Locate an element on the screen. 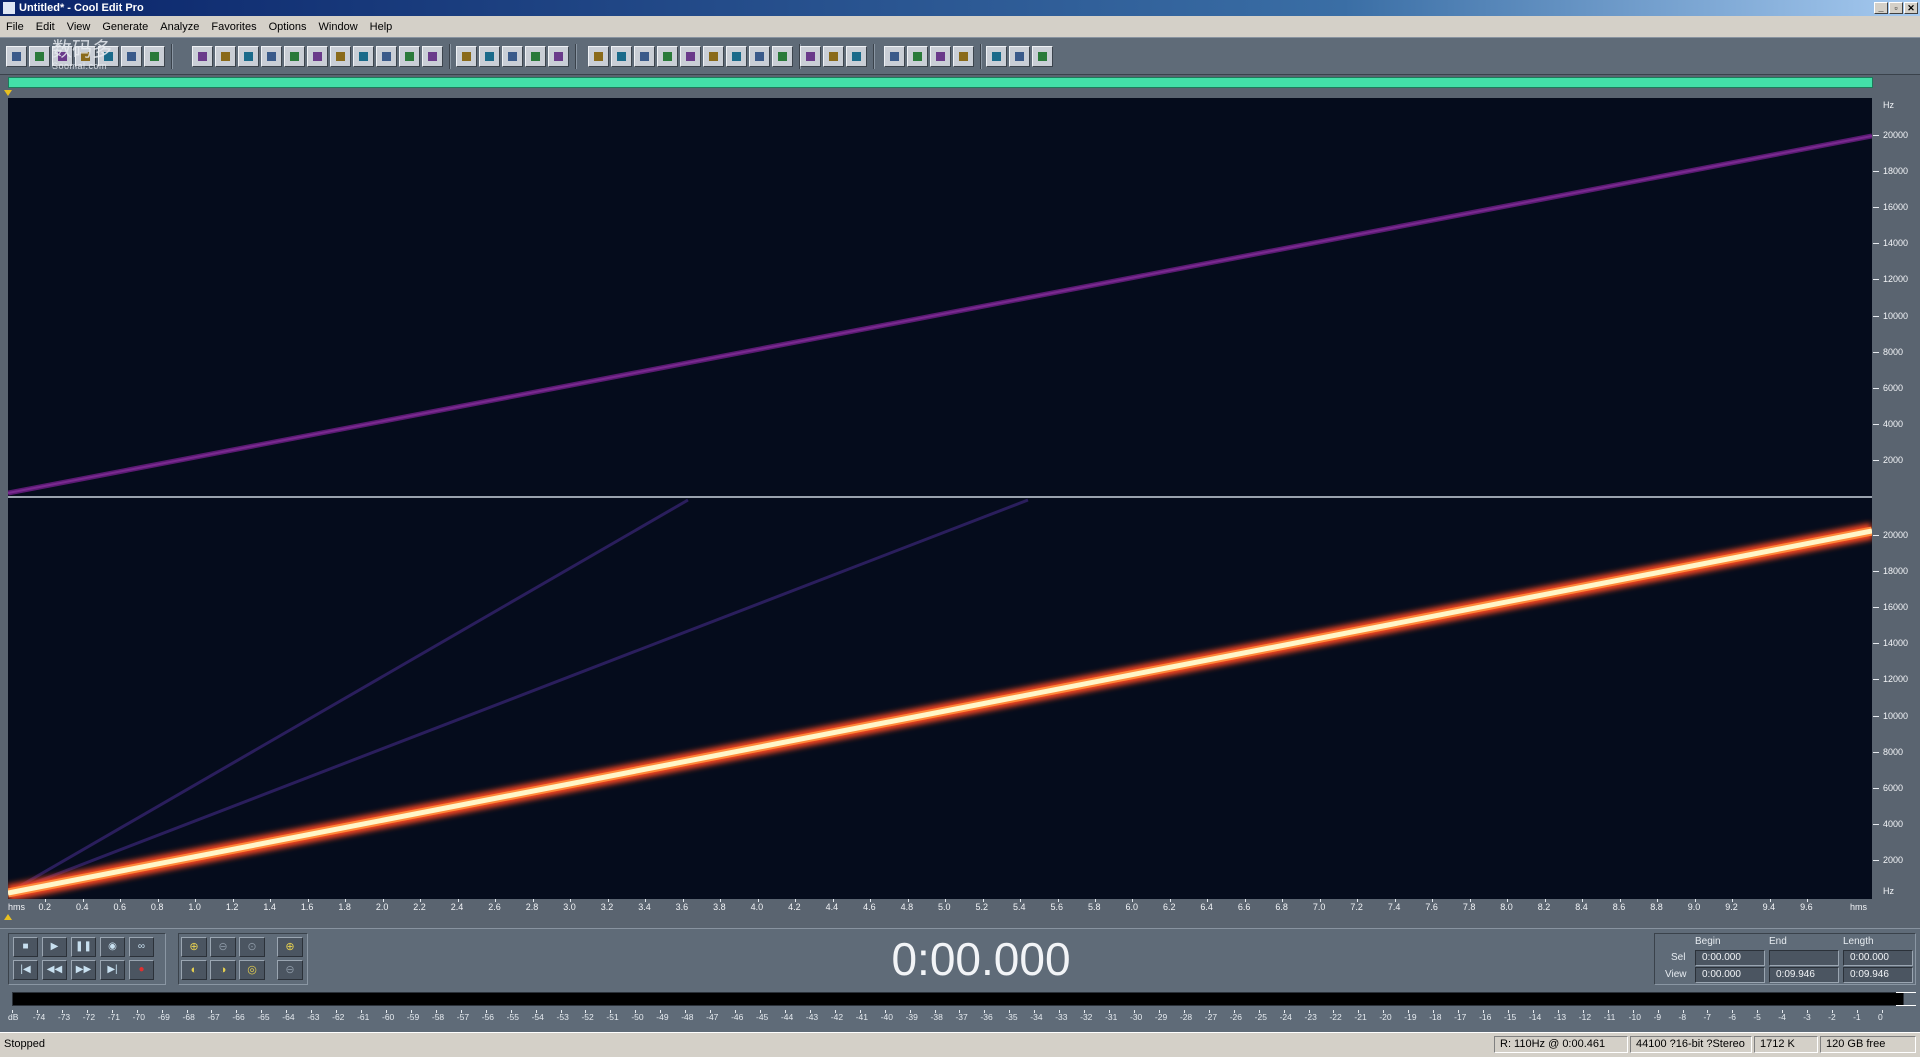  menu-generate: Generate is located at coordinates (125, 27).